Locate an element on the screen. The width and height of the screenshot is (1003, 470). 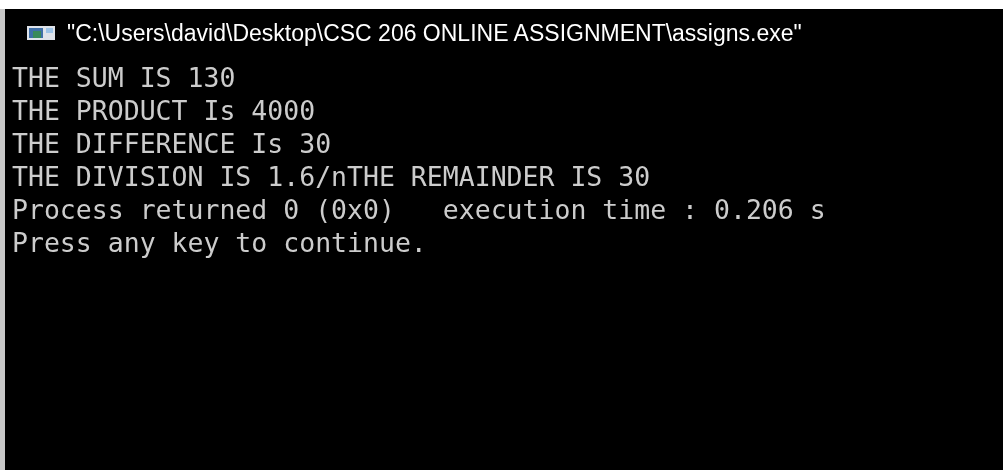
console-output-line: THE SUM IS 130 is located at coordinates (124, 77).